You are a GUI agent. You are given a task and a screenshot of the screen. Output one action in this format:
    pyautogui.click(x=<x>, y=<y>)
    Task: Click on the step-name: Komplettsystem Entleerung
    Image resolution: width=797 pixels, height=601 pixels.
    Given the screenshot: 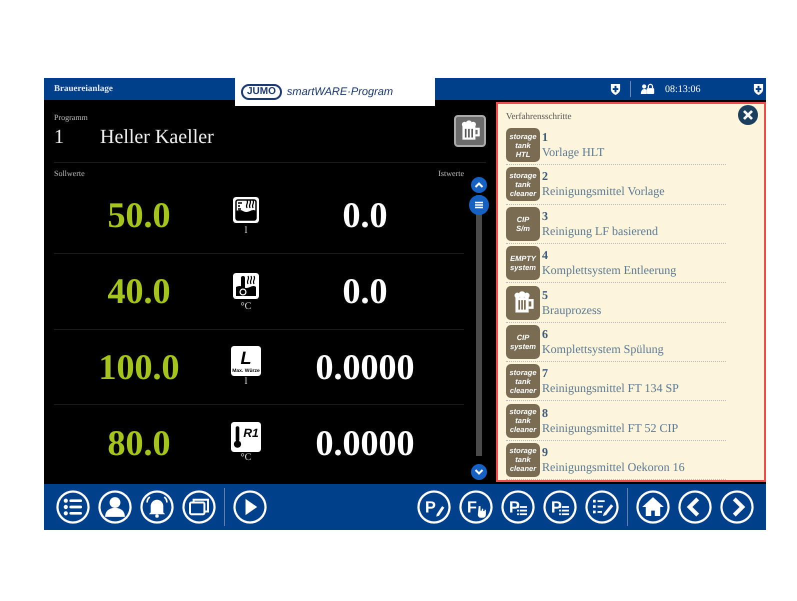 What is the action you would take?
    pyautogui.click(x=609, y=270)
    